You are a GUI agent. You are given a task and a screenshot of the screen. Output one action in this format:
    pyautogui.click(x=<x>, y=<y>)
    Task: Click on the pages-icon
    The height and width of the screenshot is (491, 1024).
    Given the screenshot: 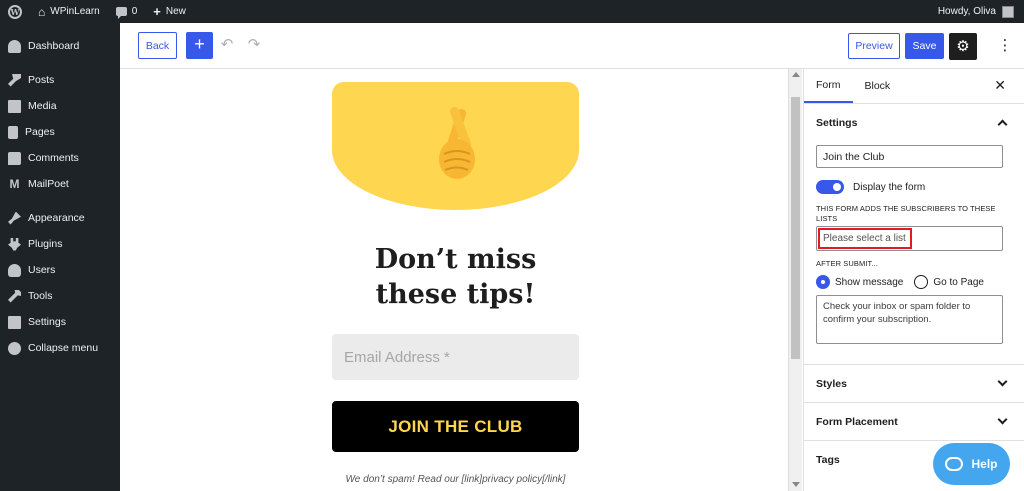 What is the action you would take?
    pyautogui.click(x=13, y=132)
    